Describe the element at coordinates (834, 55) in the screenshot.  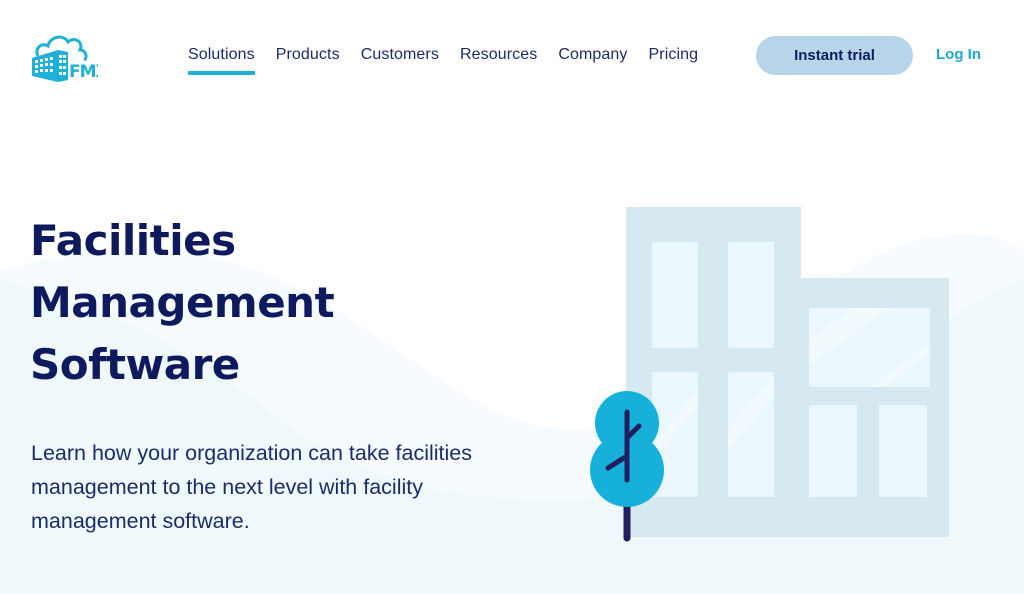
I see `instant-trial-button: Instant trial` at that location.